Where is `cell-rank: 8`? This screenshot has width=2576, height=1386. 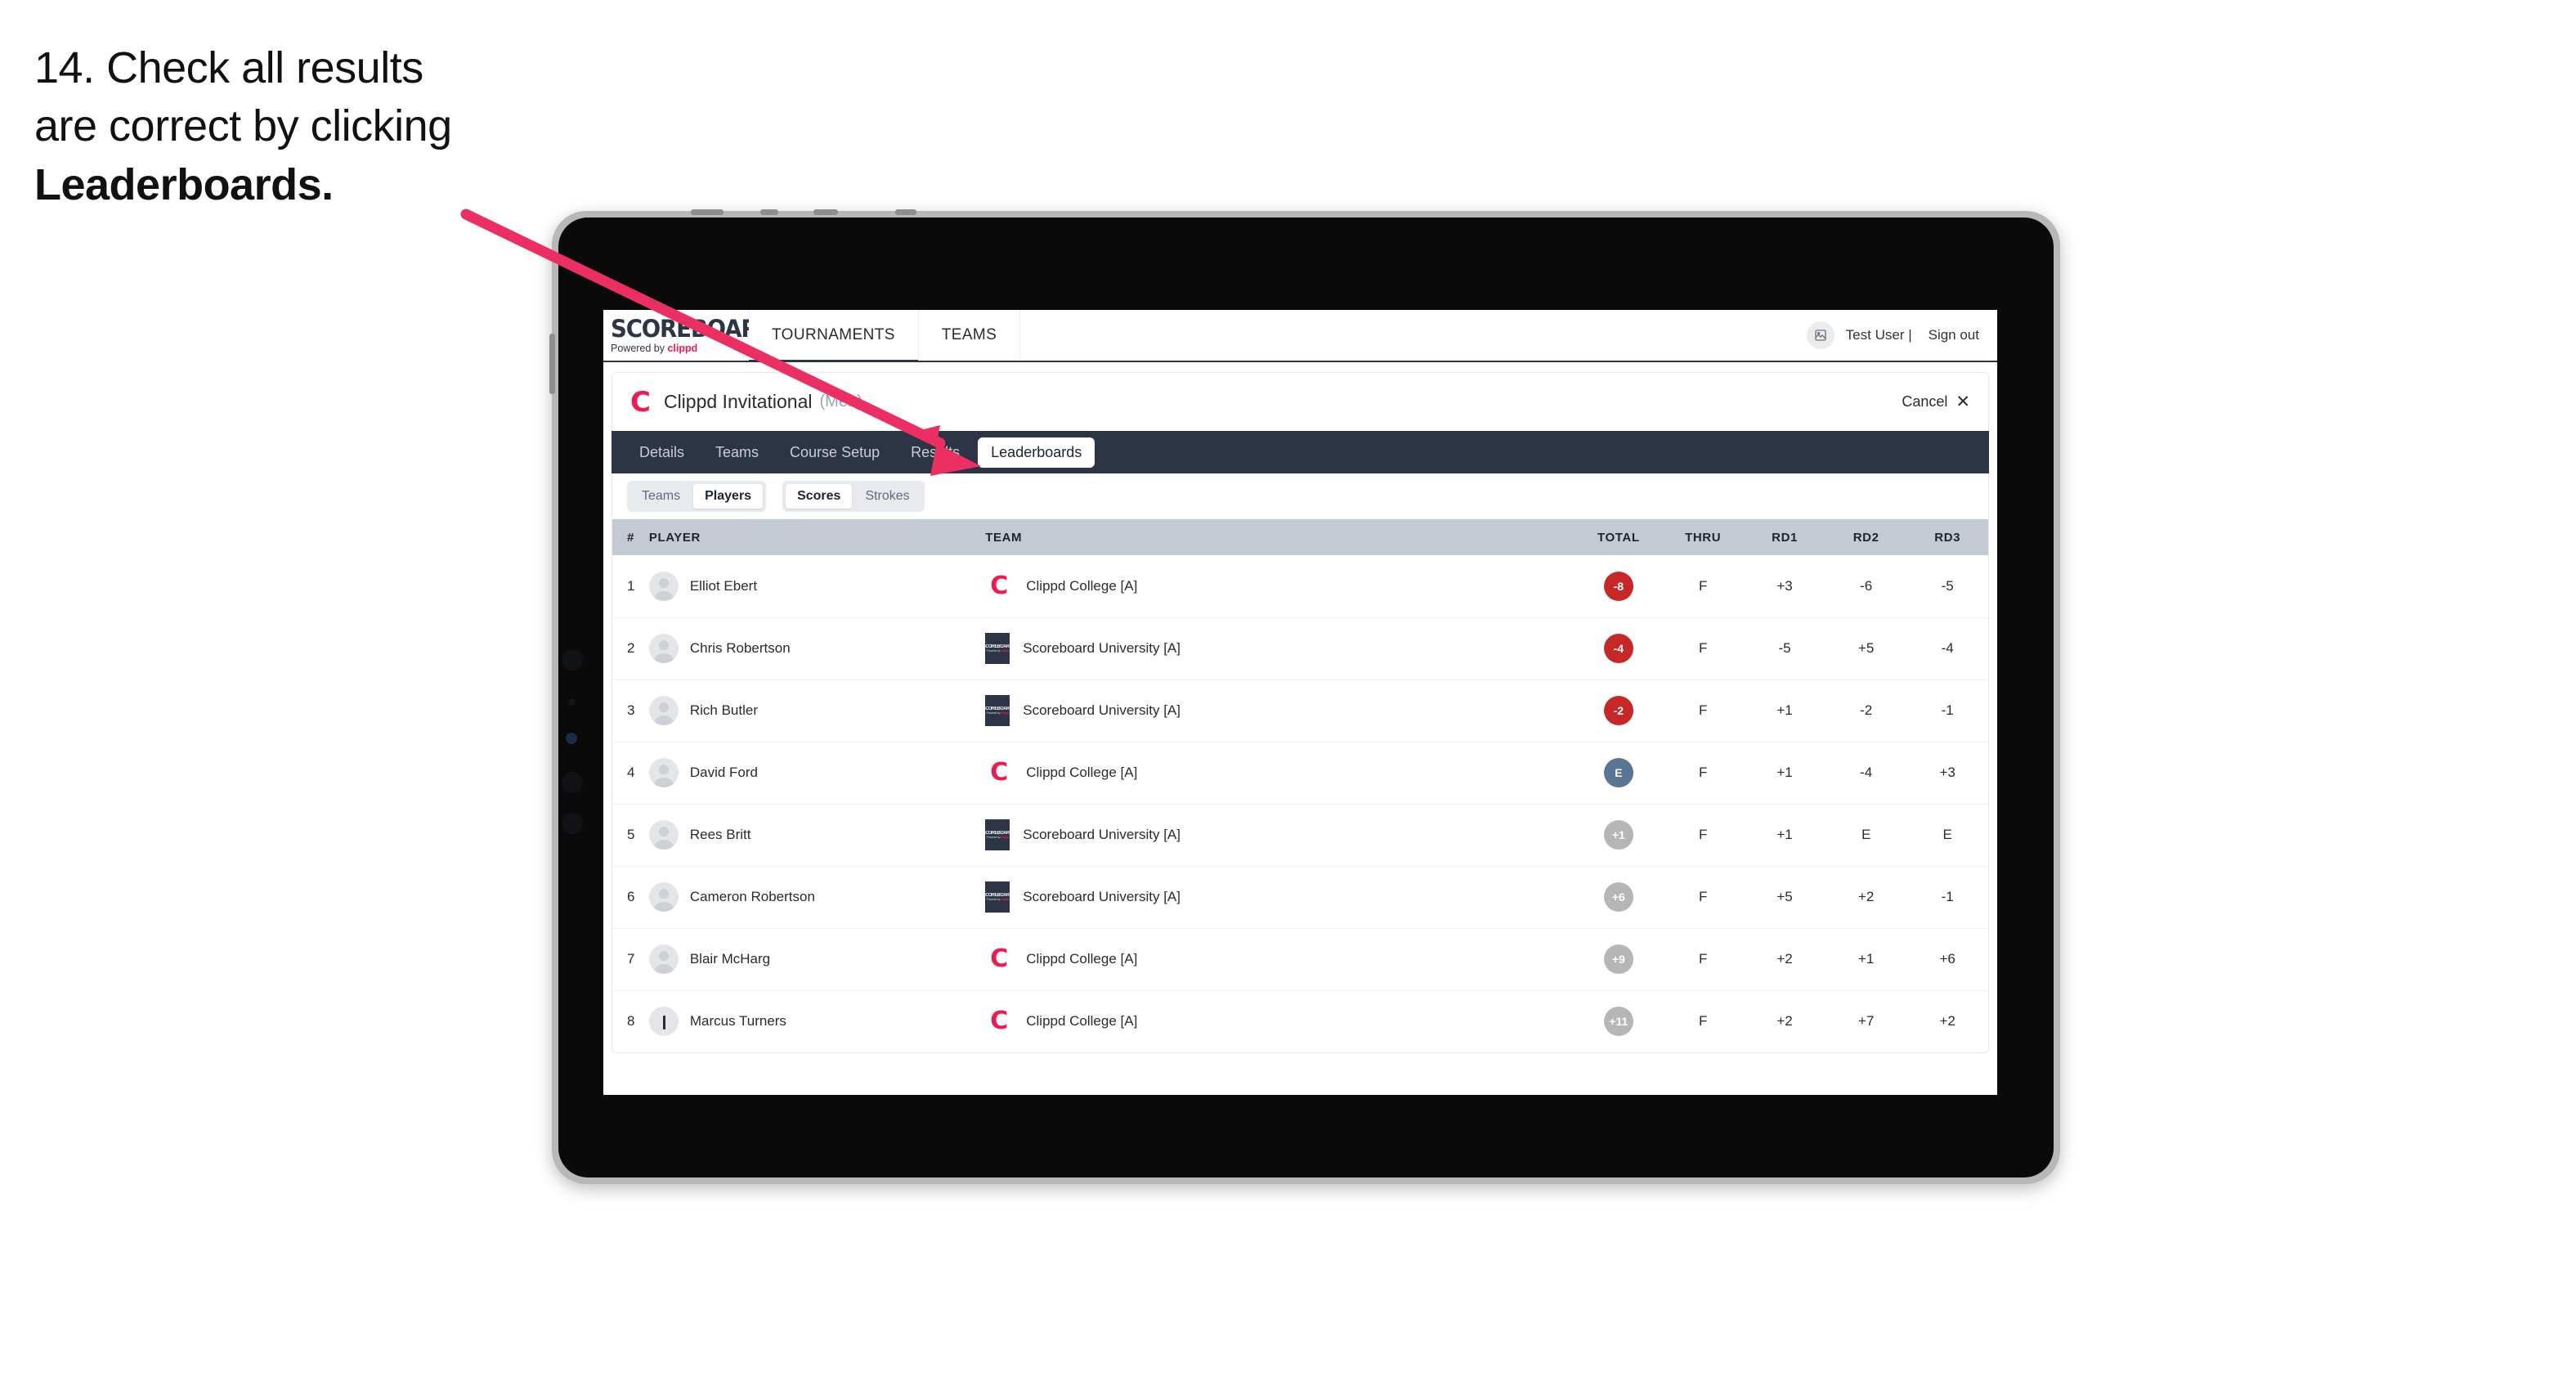
cell-rank: 8 is located at coordinates (631, 1021).